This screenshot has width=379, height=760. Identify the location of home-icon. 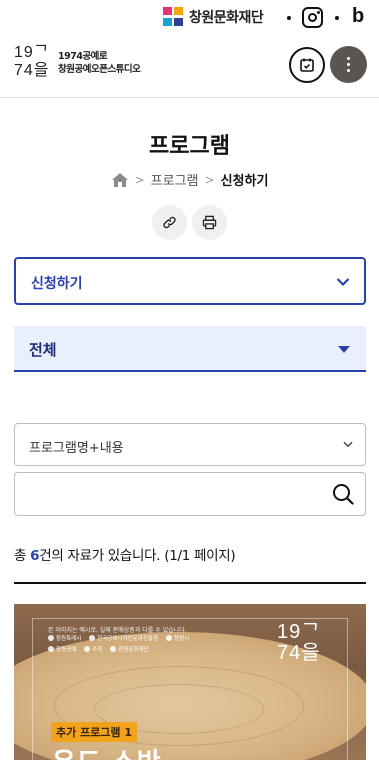
(120, 180).